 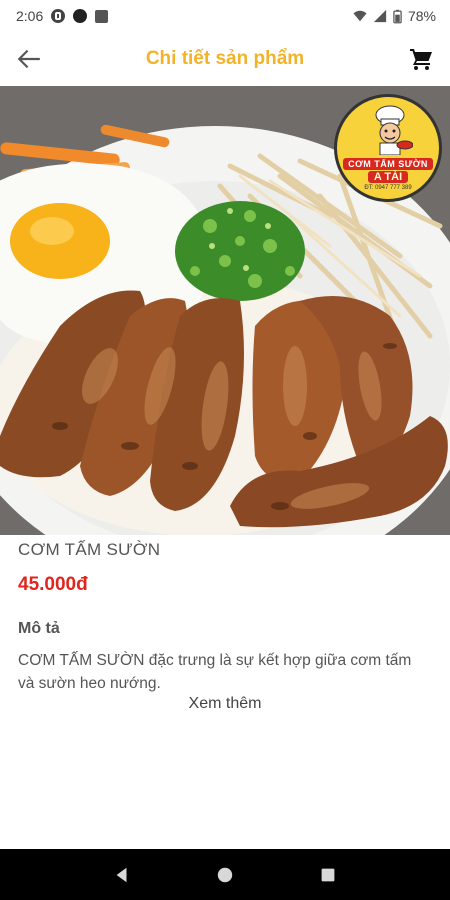 I want to click on back-button, so click(x=29, y=59).